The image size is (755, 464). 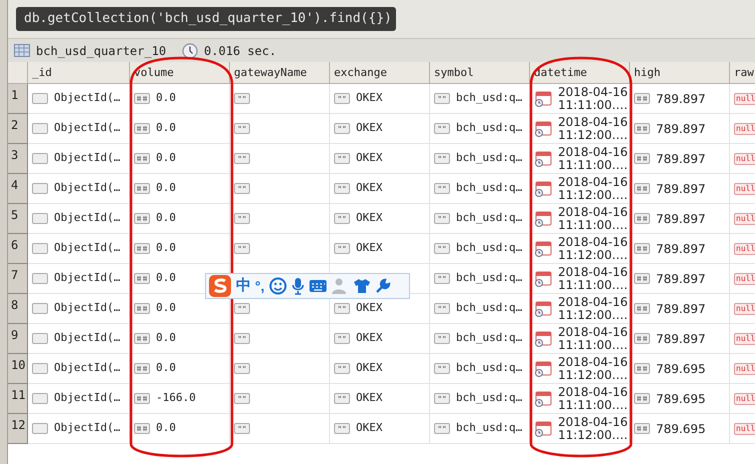 I want to click on row-number: 12, so click(x=18, y=429).